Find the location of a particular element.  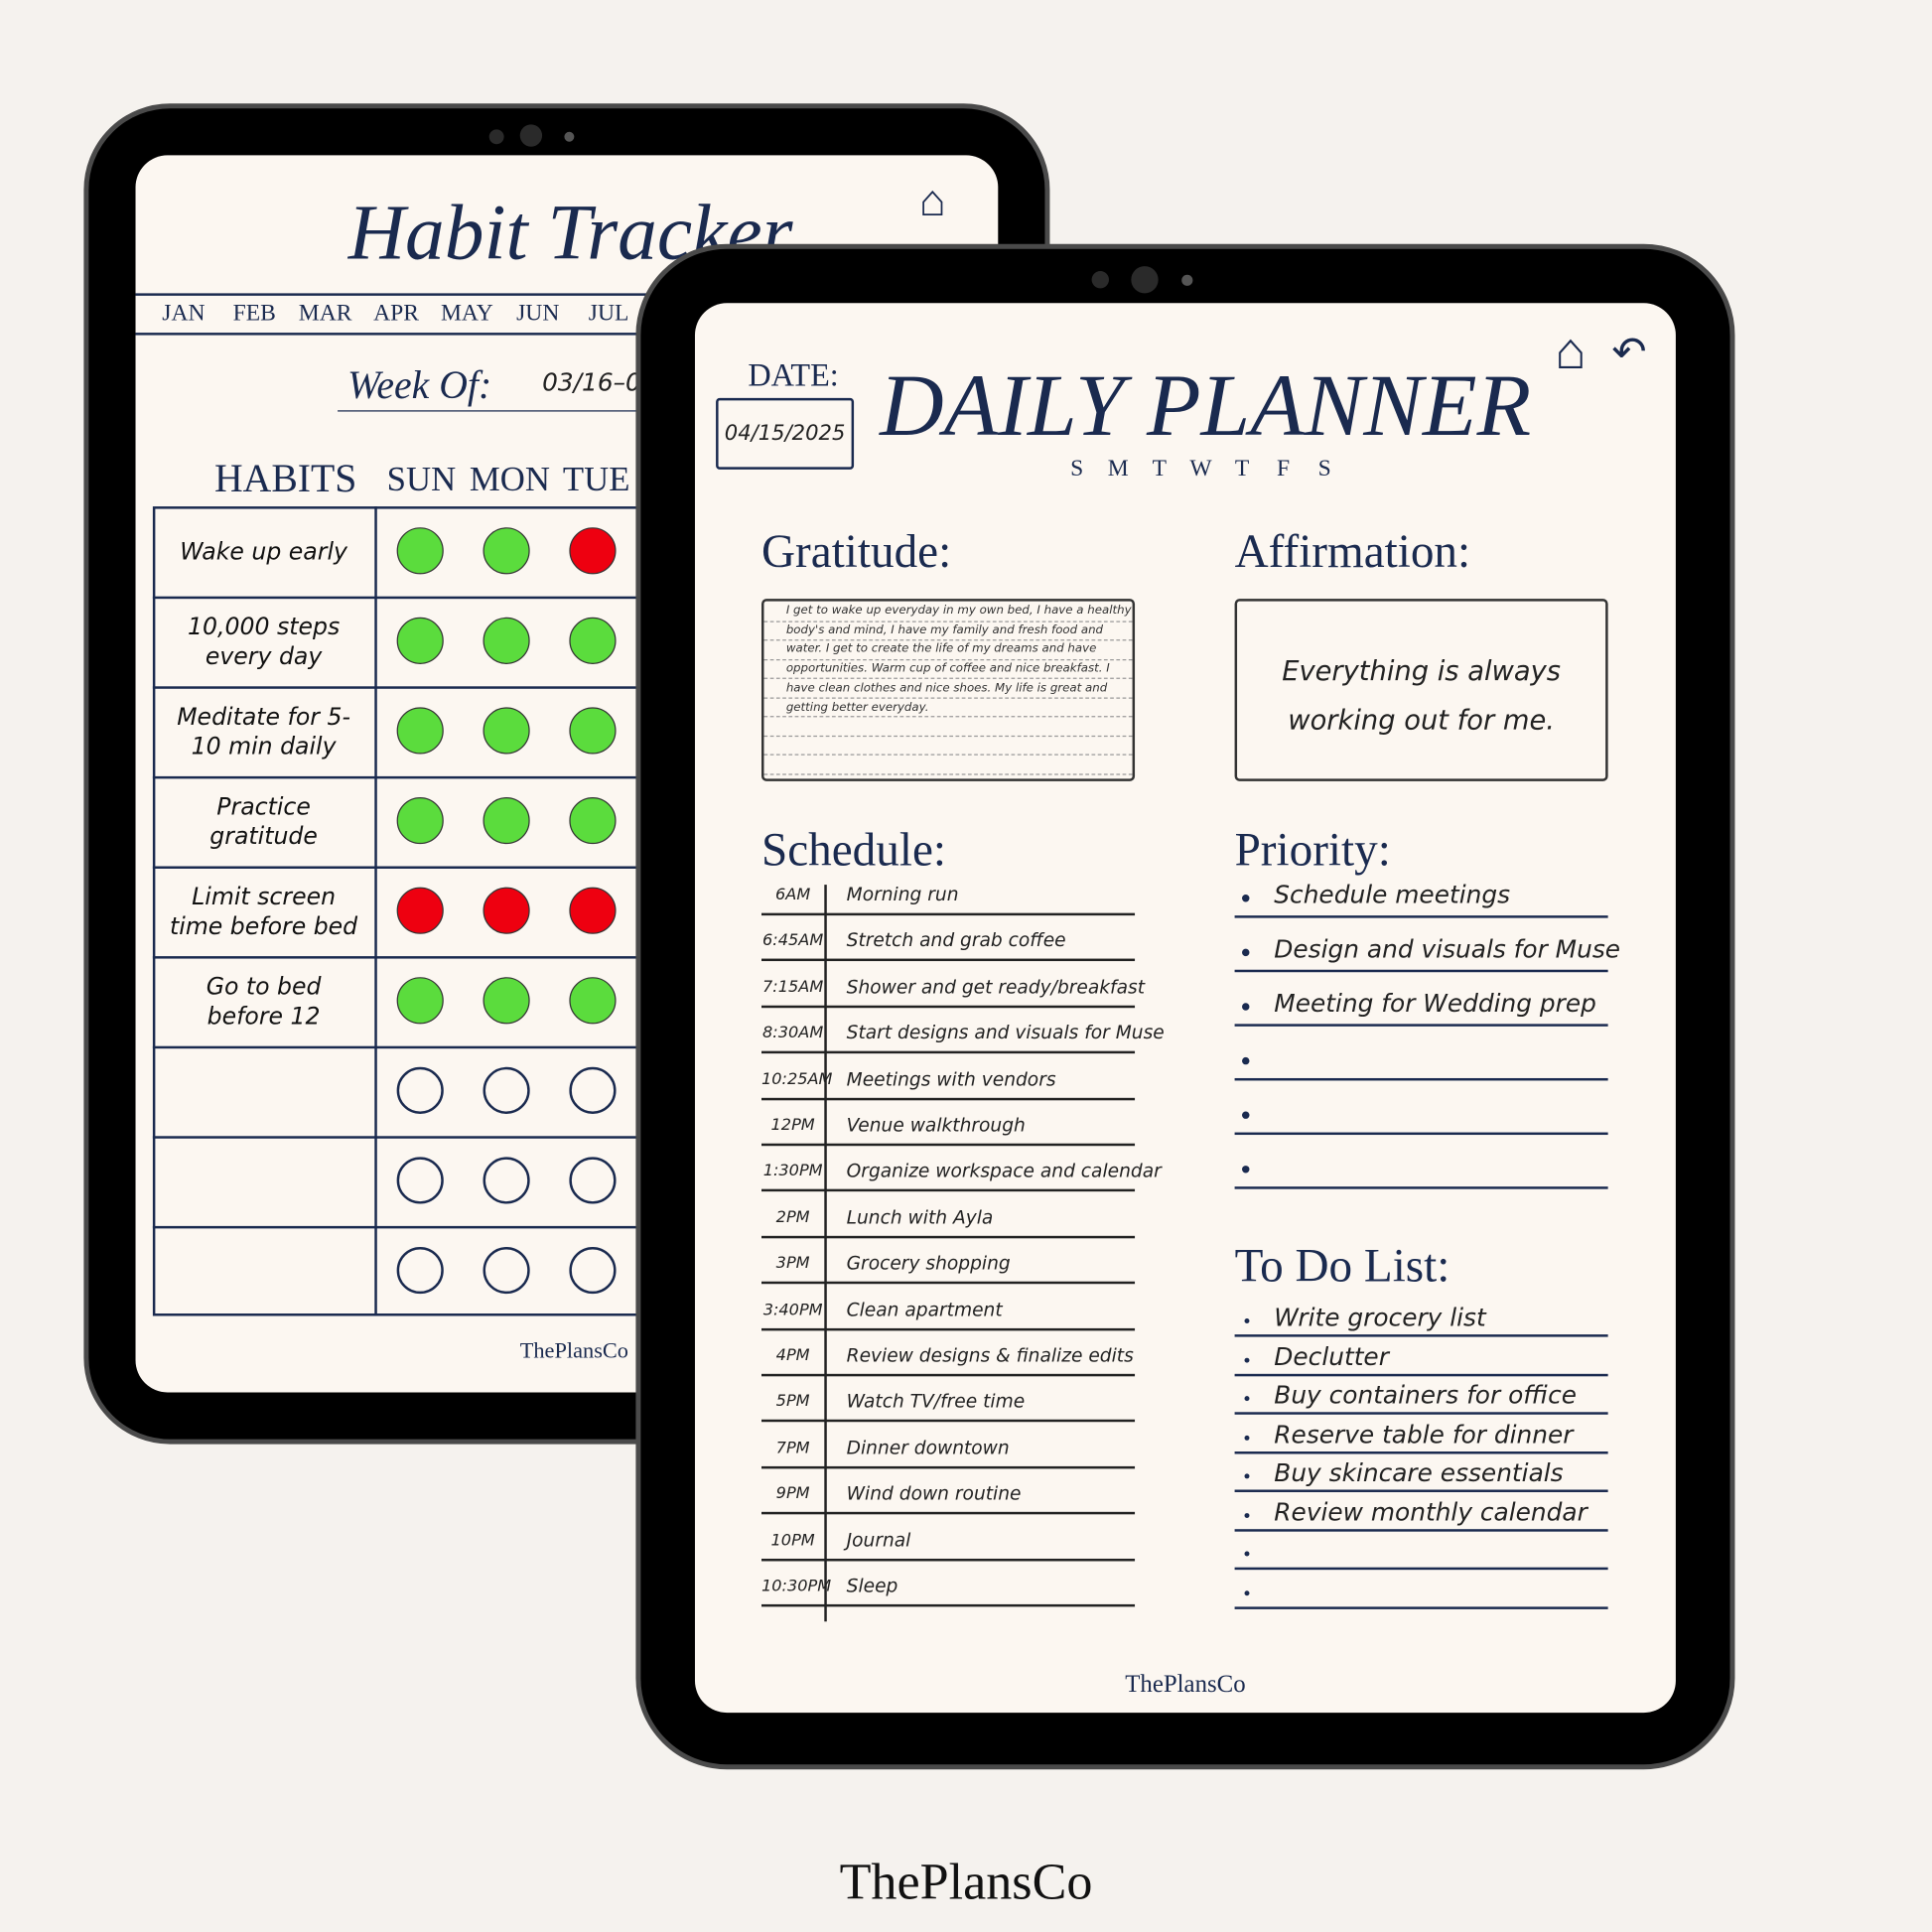

schedule-task: Watch TV/free time is located at coordinates (937, 1401).